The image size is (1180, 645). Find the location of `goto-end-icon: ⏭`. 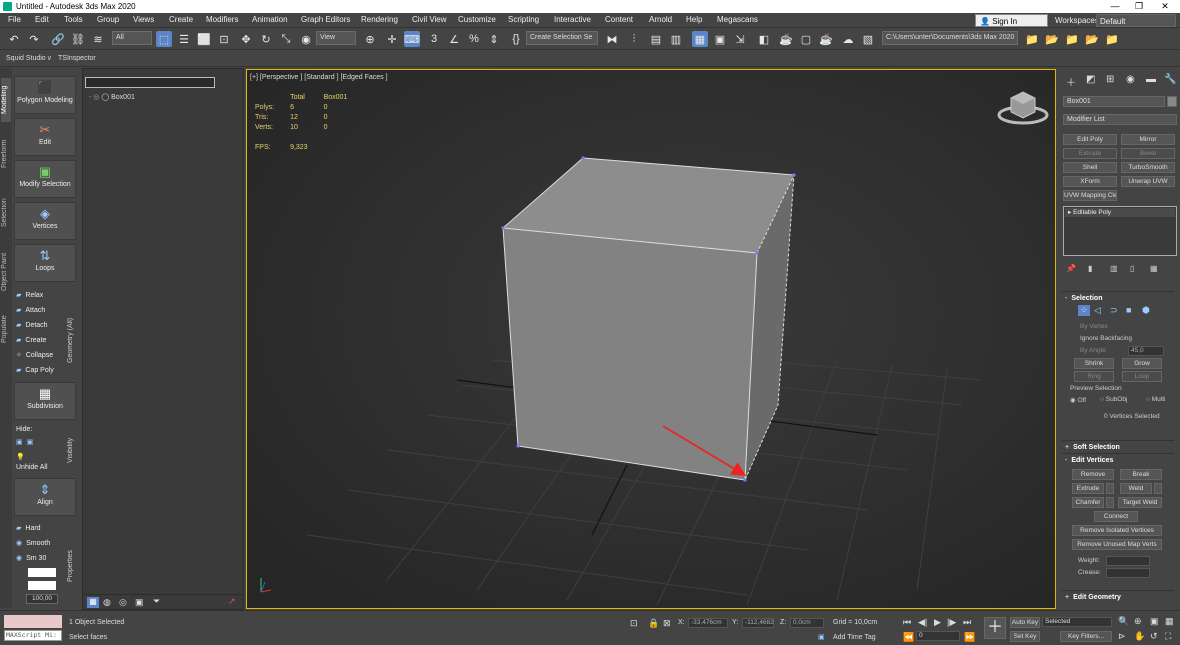

goto-end-icon: ⏭ is located at coordinates (967, 622).